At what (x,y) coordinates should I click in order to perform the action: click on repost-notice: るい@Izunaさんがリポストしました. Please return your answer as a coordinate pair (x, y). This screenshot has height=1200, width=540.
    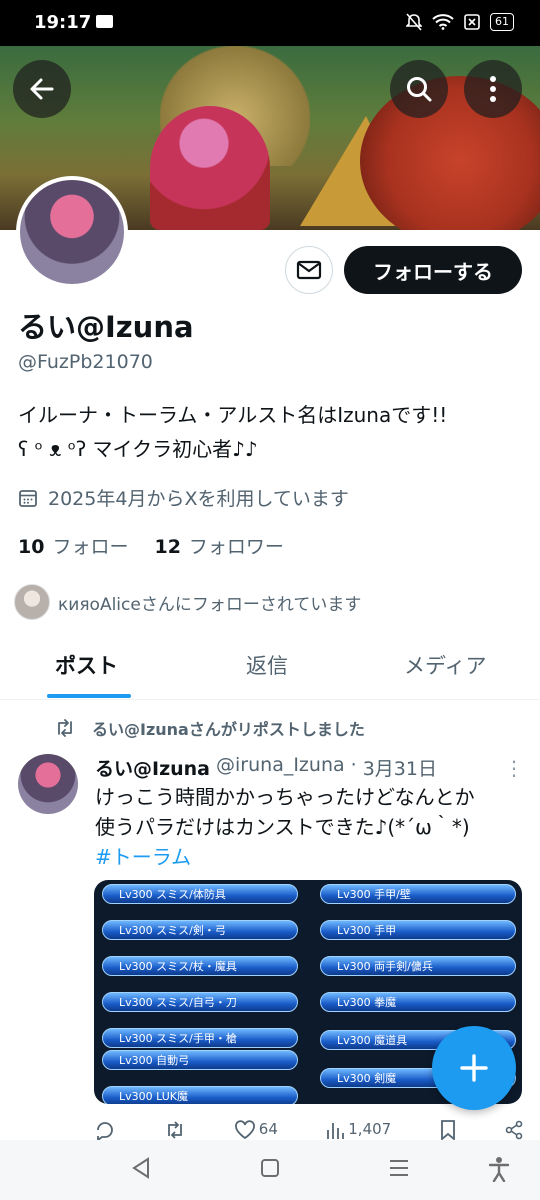
    Looking at the image, I should click on (209, 728).